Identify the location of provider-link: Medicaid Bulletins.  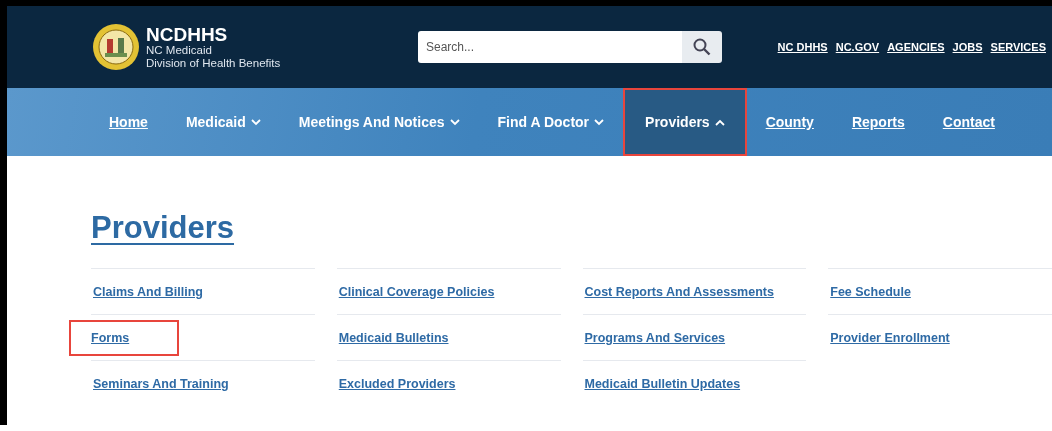
(393, 337).